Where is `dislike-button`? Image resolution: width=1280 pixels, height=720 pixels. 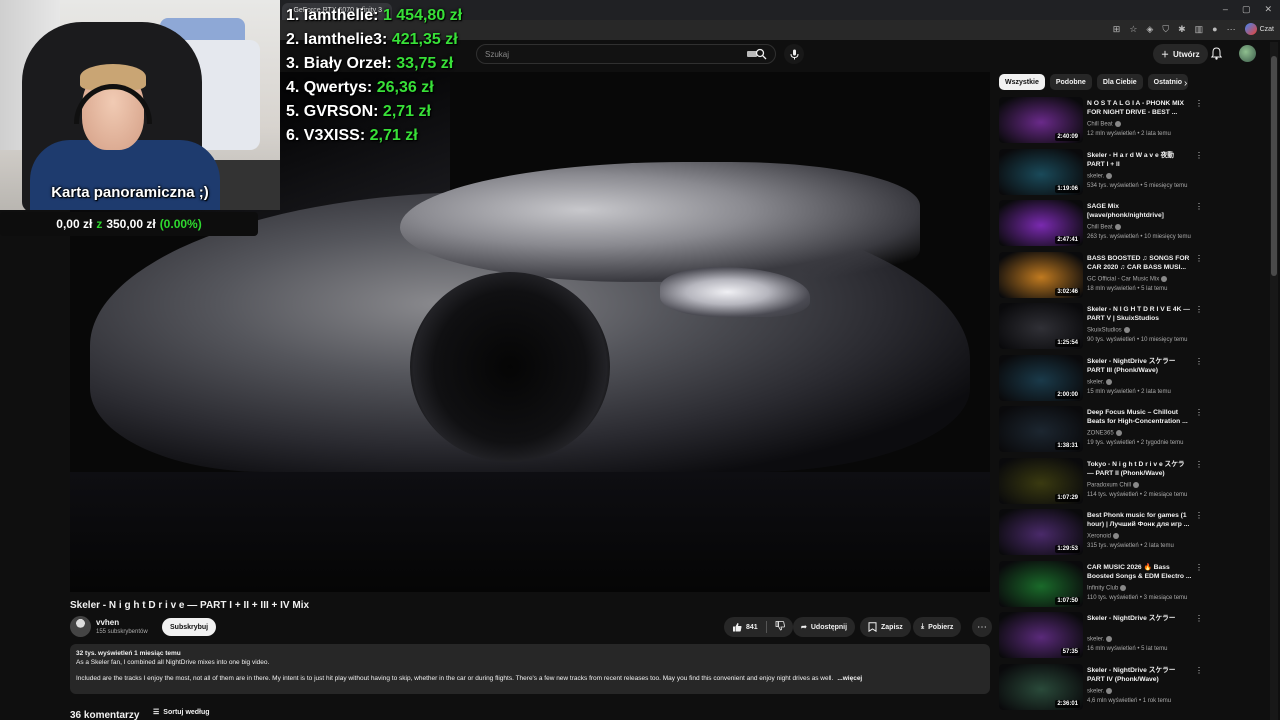
dislike-button is located at coordinates (780, 627).